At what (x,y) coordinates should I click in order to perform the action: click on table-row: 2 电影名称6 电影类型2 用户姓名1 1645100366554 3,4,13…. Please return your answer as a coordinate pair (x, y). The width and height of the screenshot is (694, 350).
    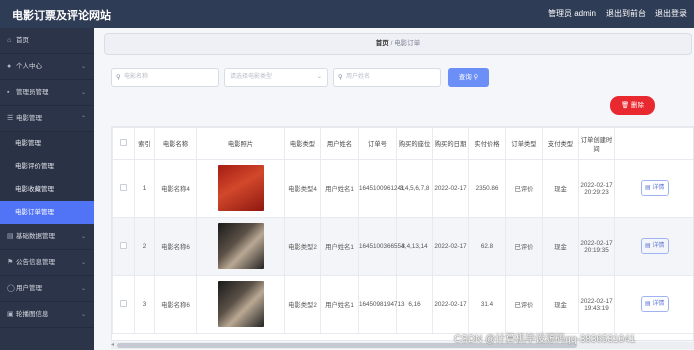
    Looking at the image, I should click on (402, 246).